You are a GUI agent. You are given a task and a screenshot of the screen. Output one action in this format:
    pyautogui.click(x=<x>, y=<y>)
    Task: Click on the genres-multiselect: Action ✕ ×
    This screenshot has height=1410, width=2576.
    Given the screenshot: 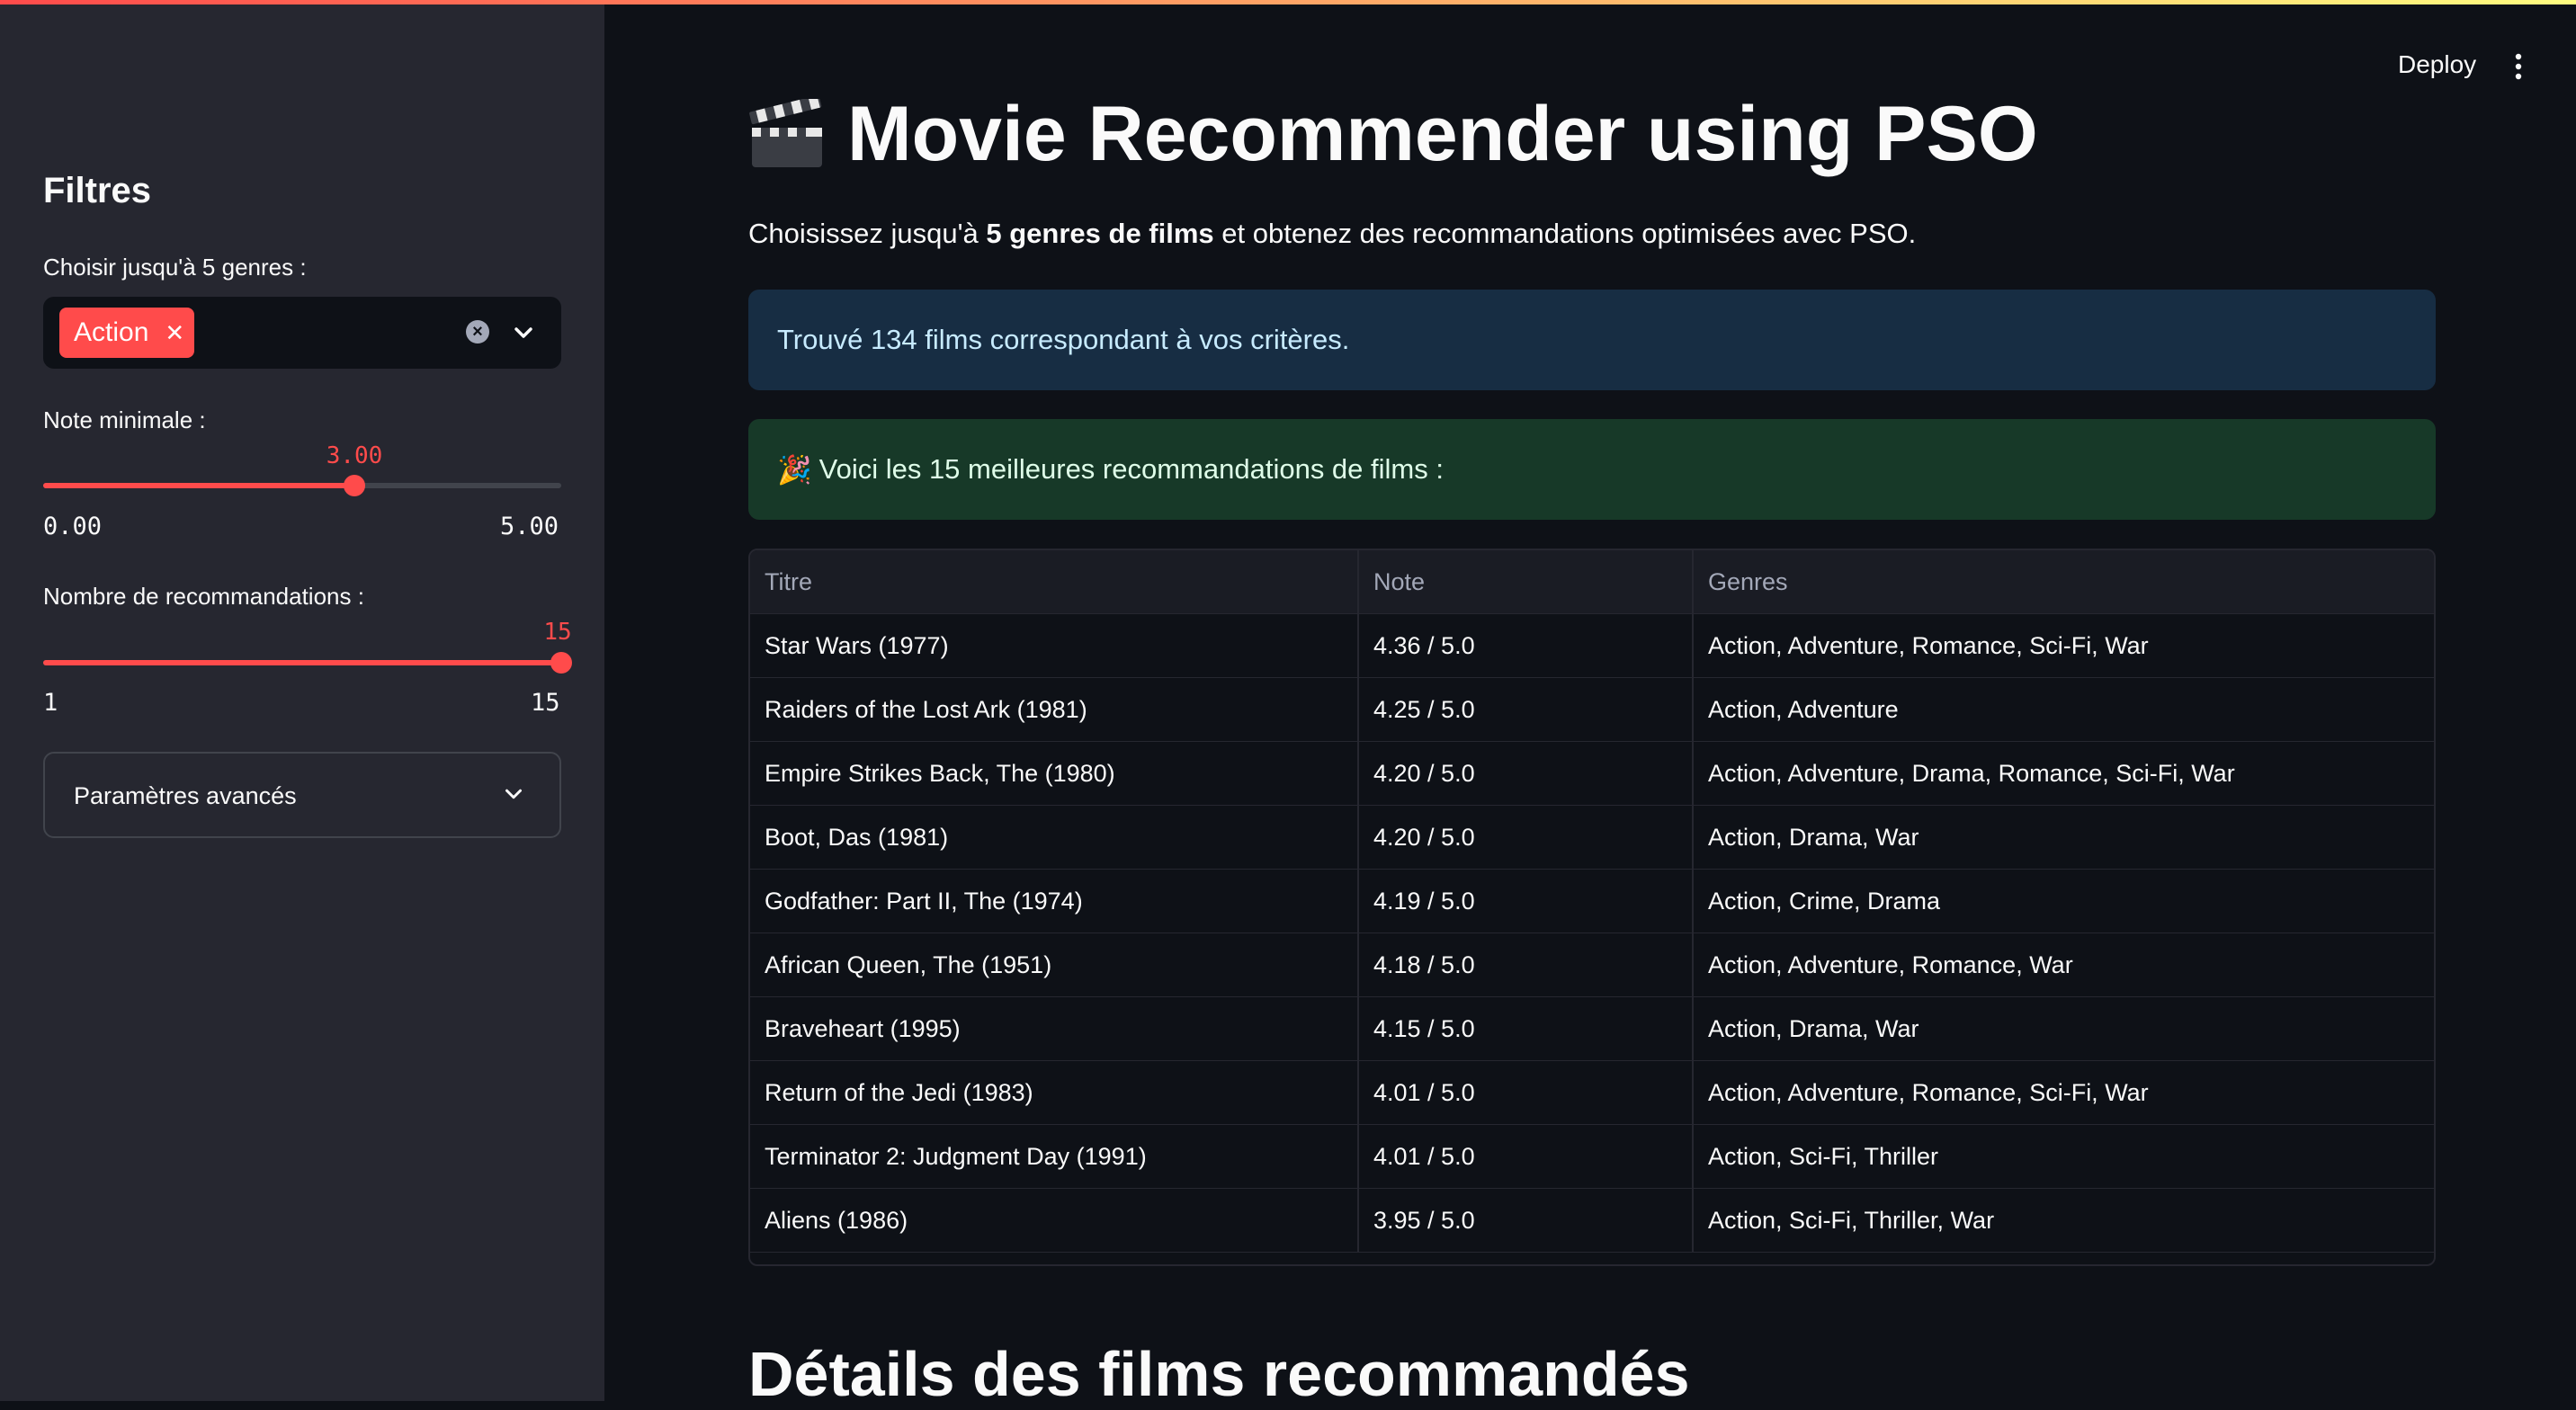 What is the action you would take?
    pyautogui.click(x=302, y=333)
    